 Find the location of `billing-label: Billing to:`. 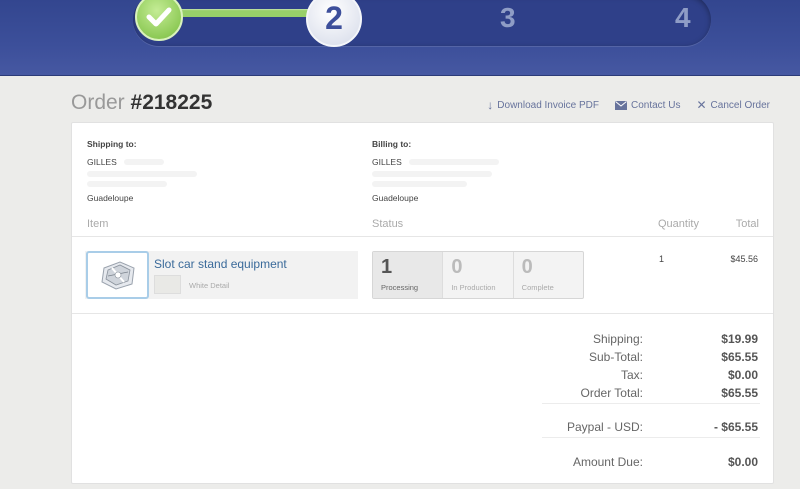

billing-label: Billing to: is located at coordinates (392, 144).